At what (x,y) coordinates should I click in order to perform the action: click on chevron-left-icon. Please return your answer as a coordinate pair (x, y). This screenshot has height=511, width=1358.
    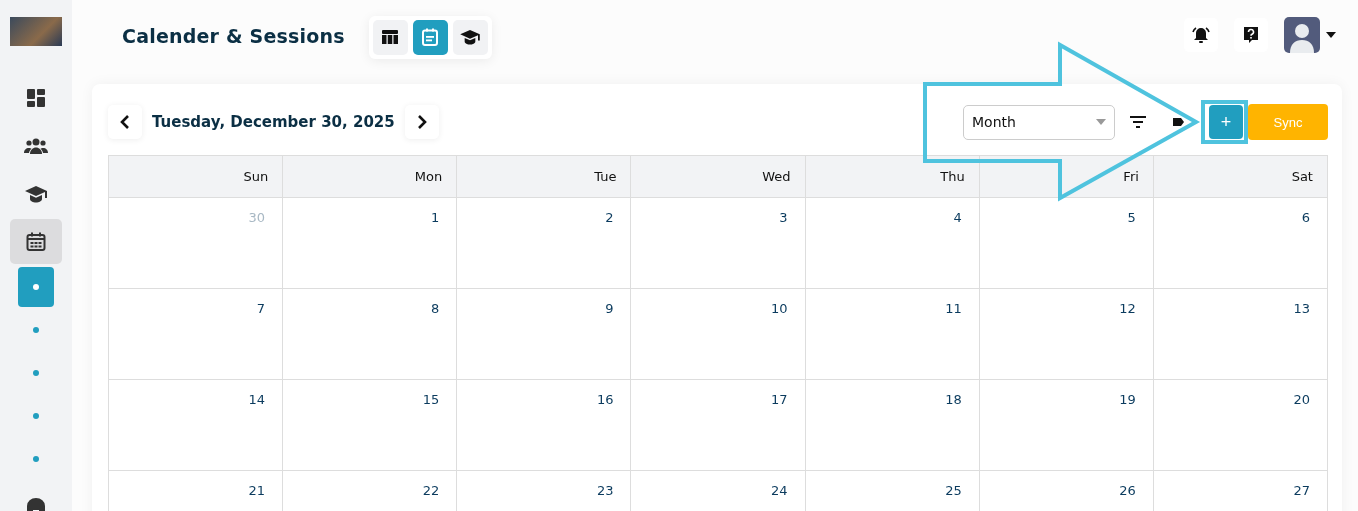
    Looking at the image, I should click on (125, 122).